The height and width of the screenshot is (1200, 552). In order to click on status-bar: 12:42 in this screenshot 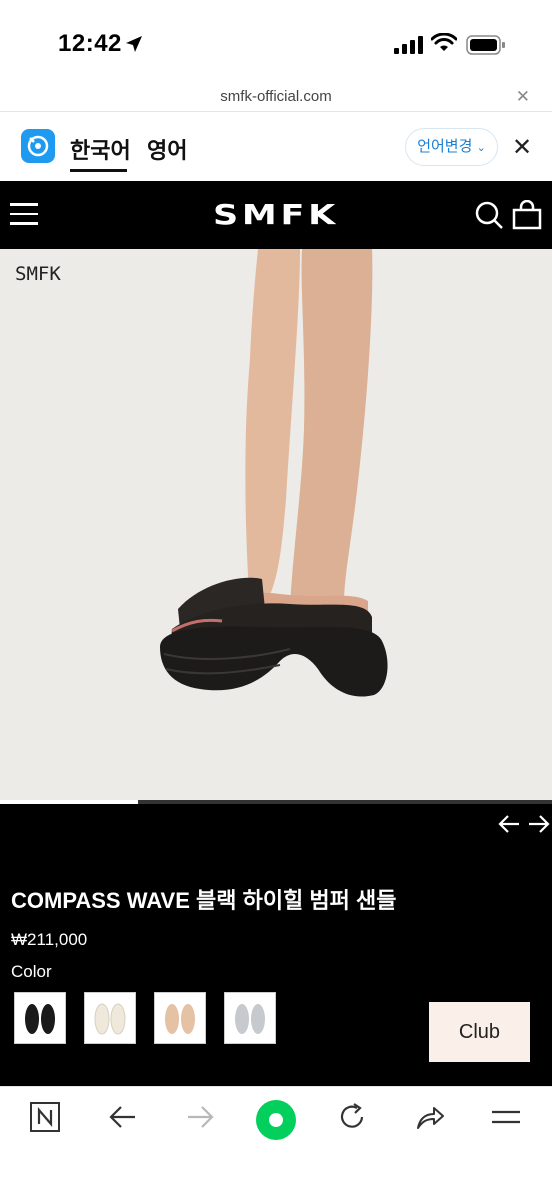, I will do `click(276, 42)`.